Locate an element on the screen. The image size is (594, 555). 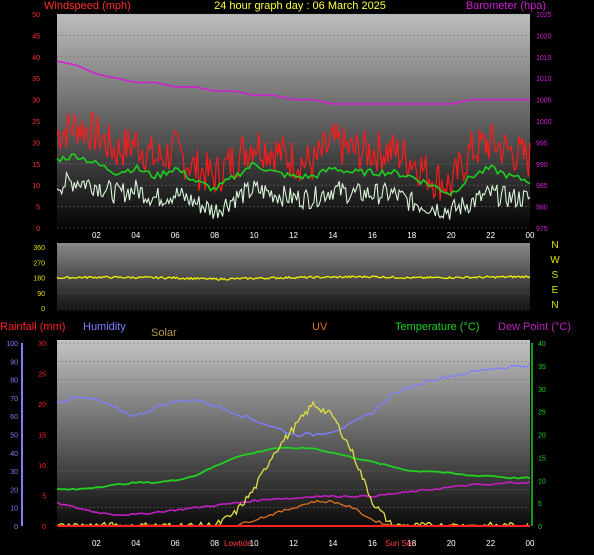
tick-hour-bottom: 14 is located at coordinates (332, 543).